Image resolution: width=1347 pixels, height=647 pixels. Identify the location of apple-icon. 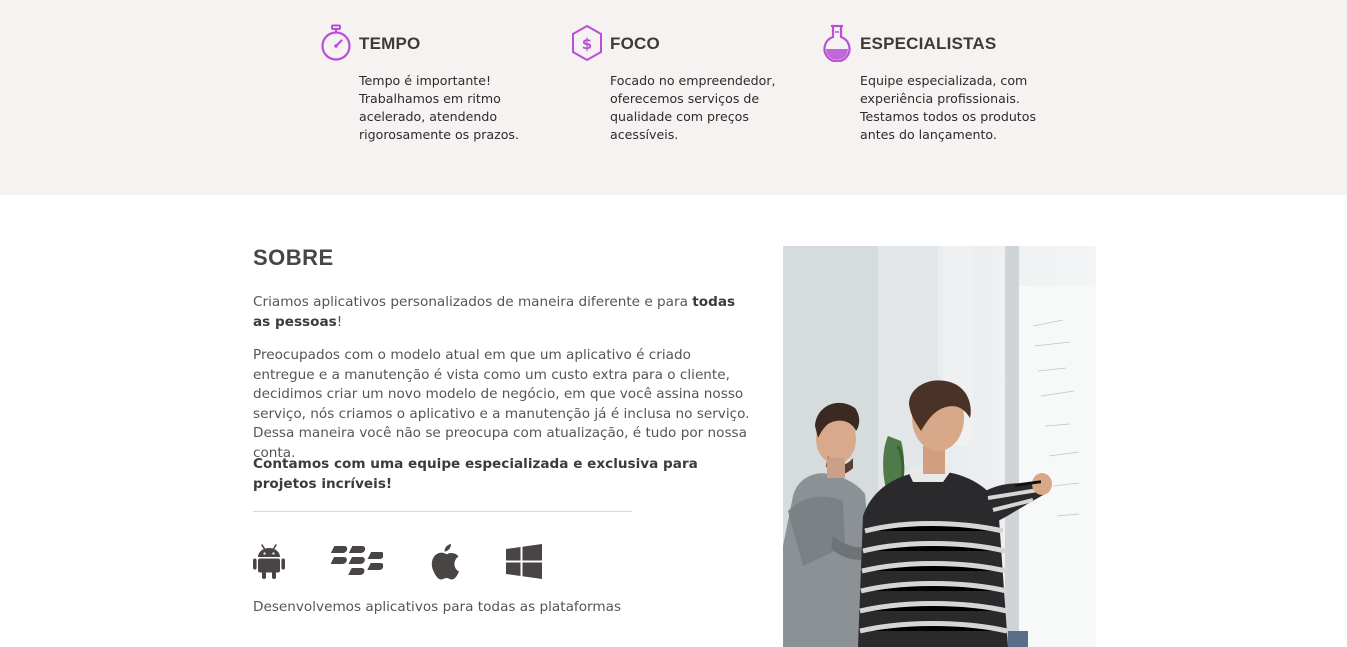
(445, 562).